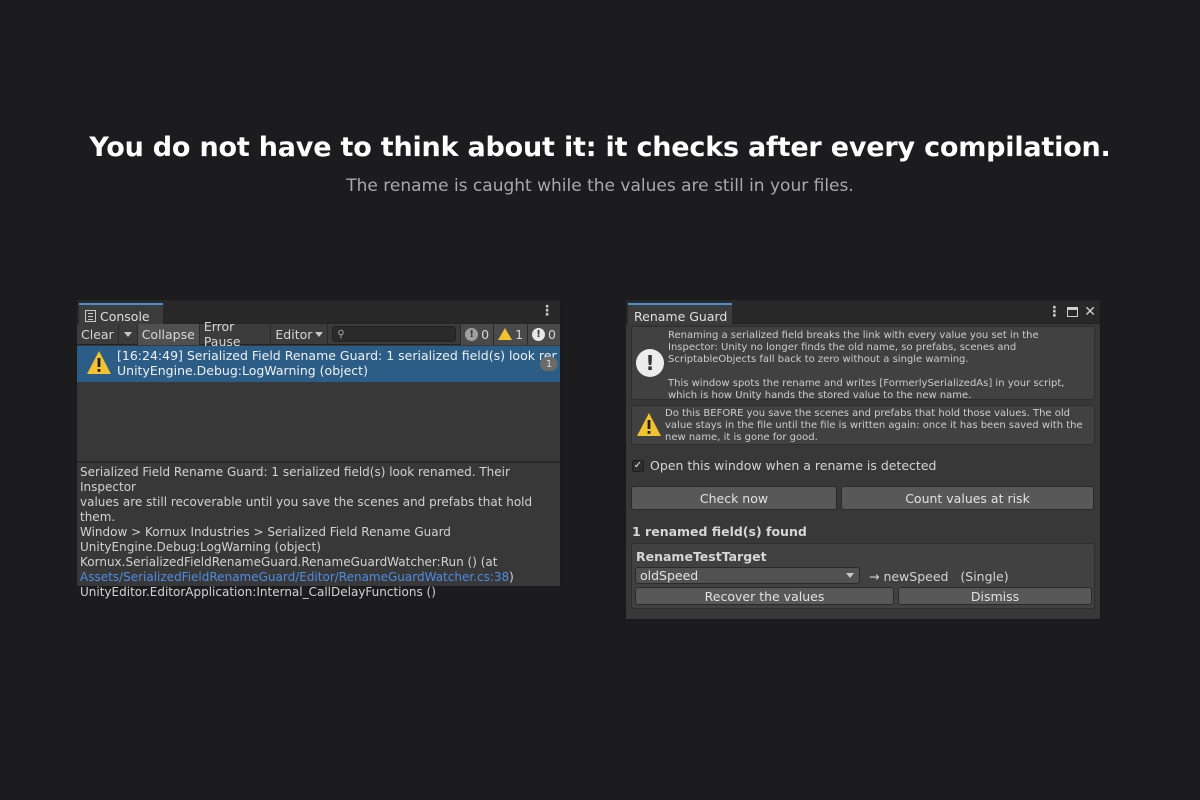 The image size is (1200, 800). What do you see at coordinates (519, 334) in the screenshot?
I see `warning-count: 1` at bounding box center [519, 334].